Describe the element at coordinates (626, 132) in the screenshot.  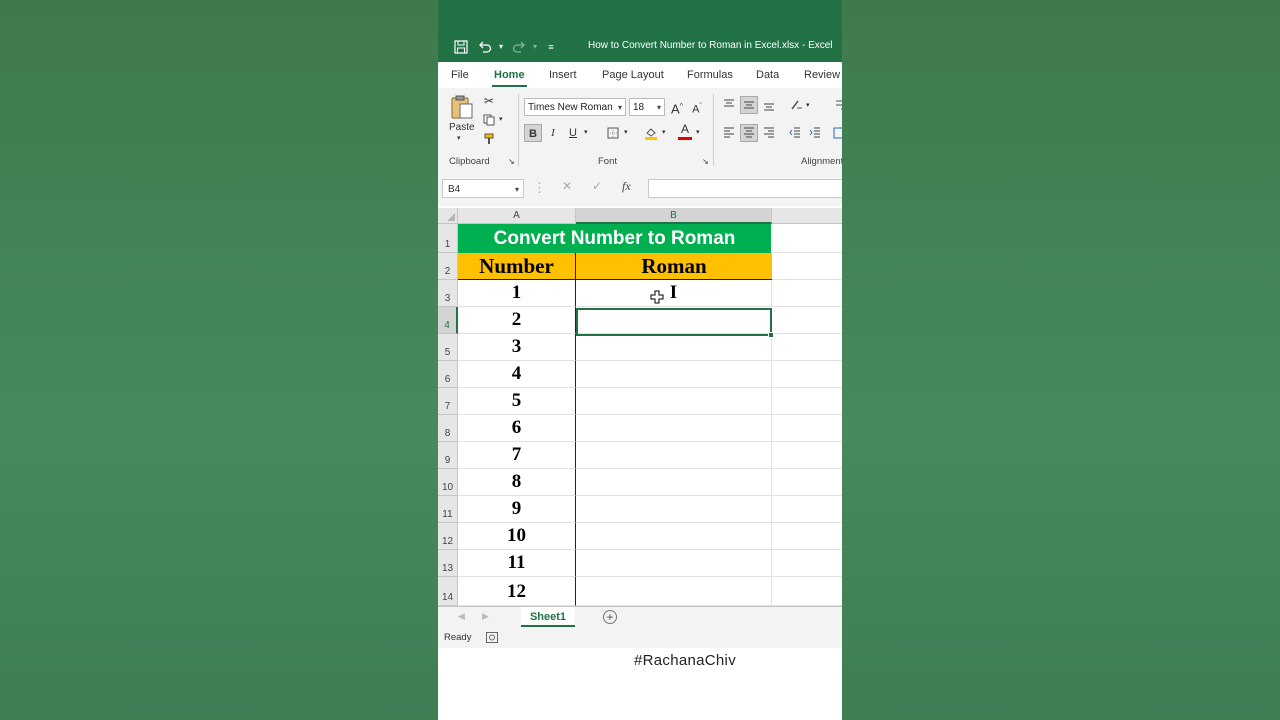
I see `borders-dropdown-icon: ▾` at that location.